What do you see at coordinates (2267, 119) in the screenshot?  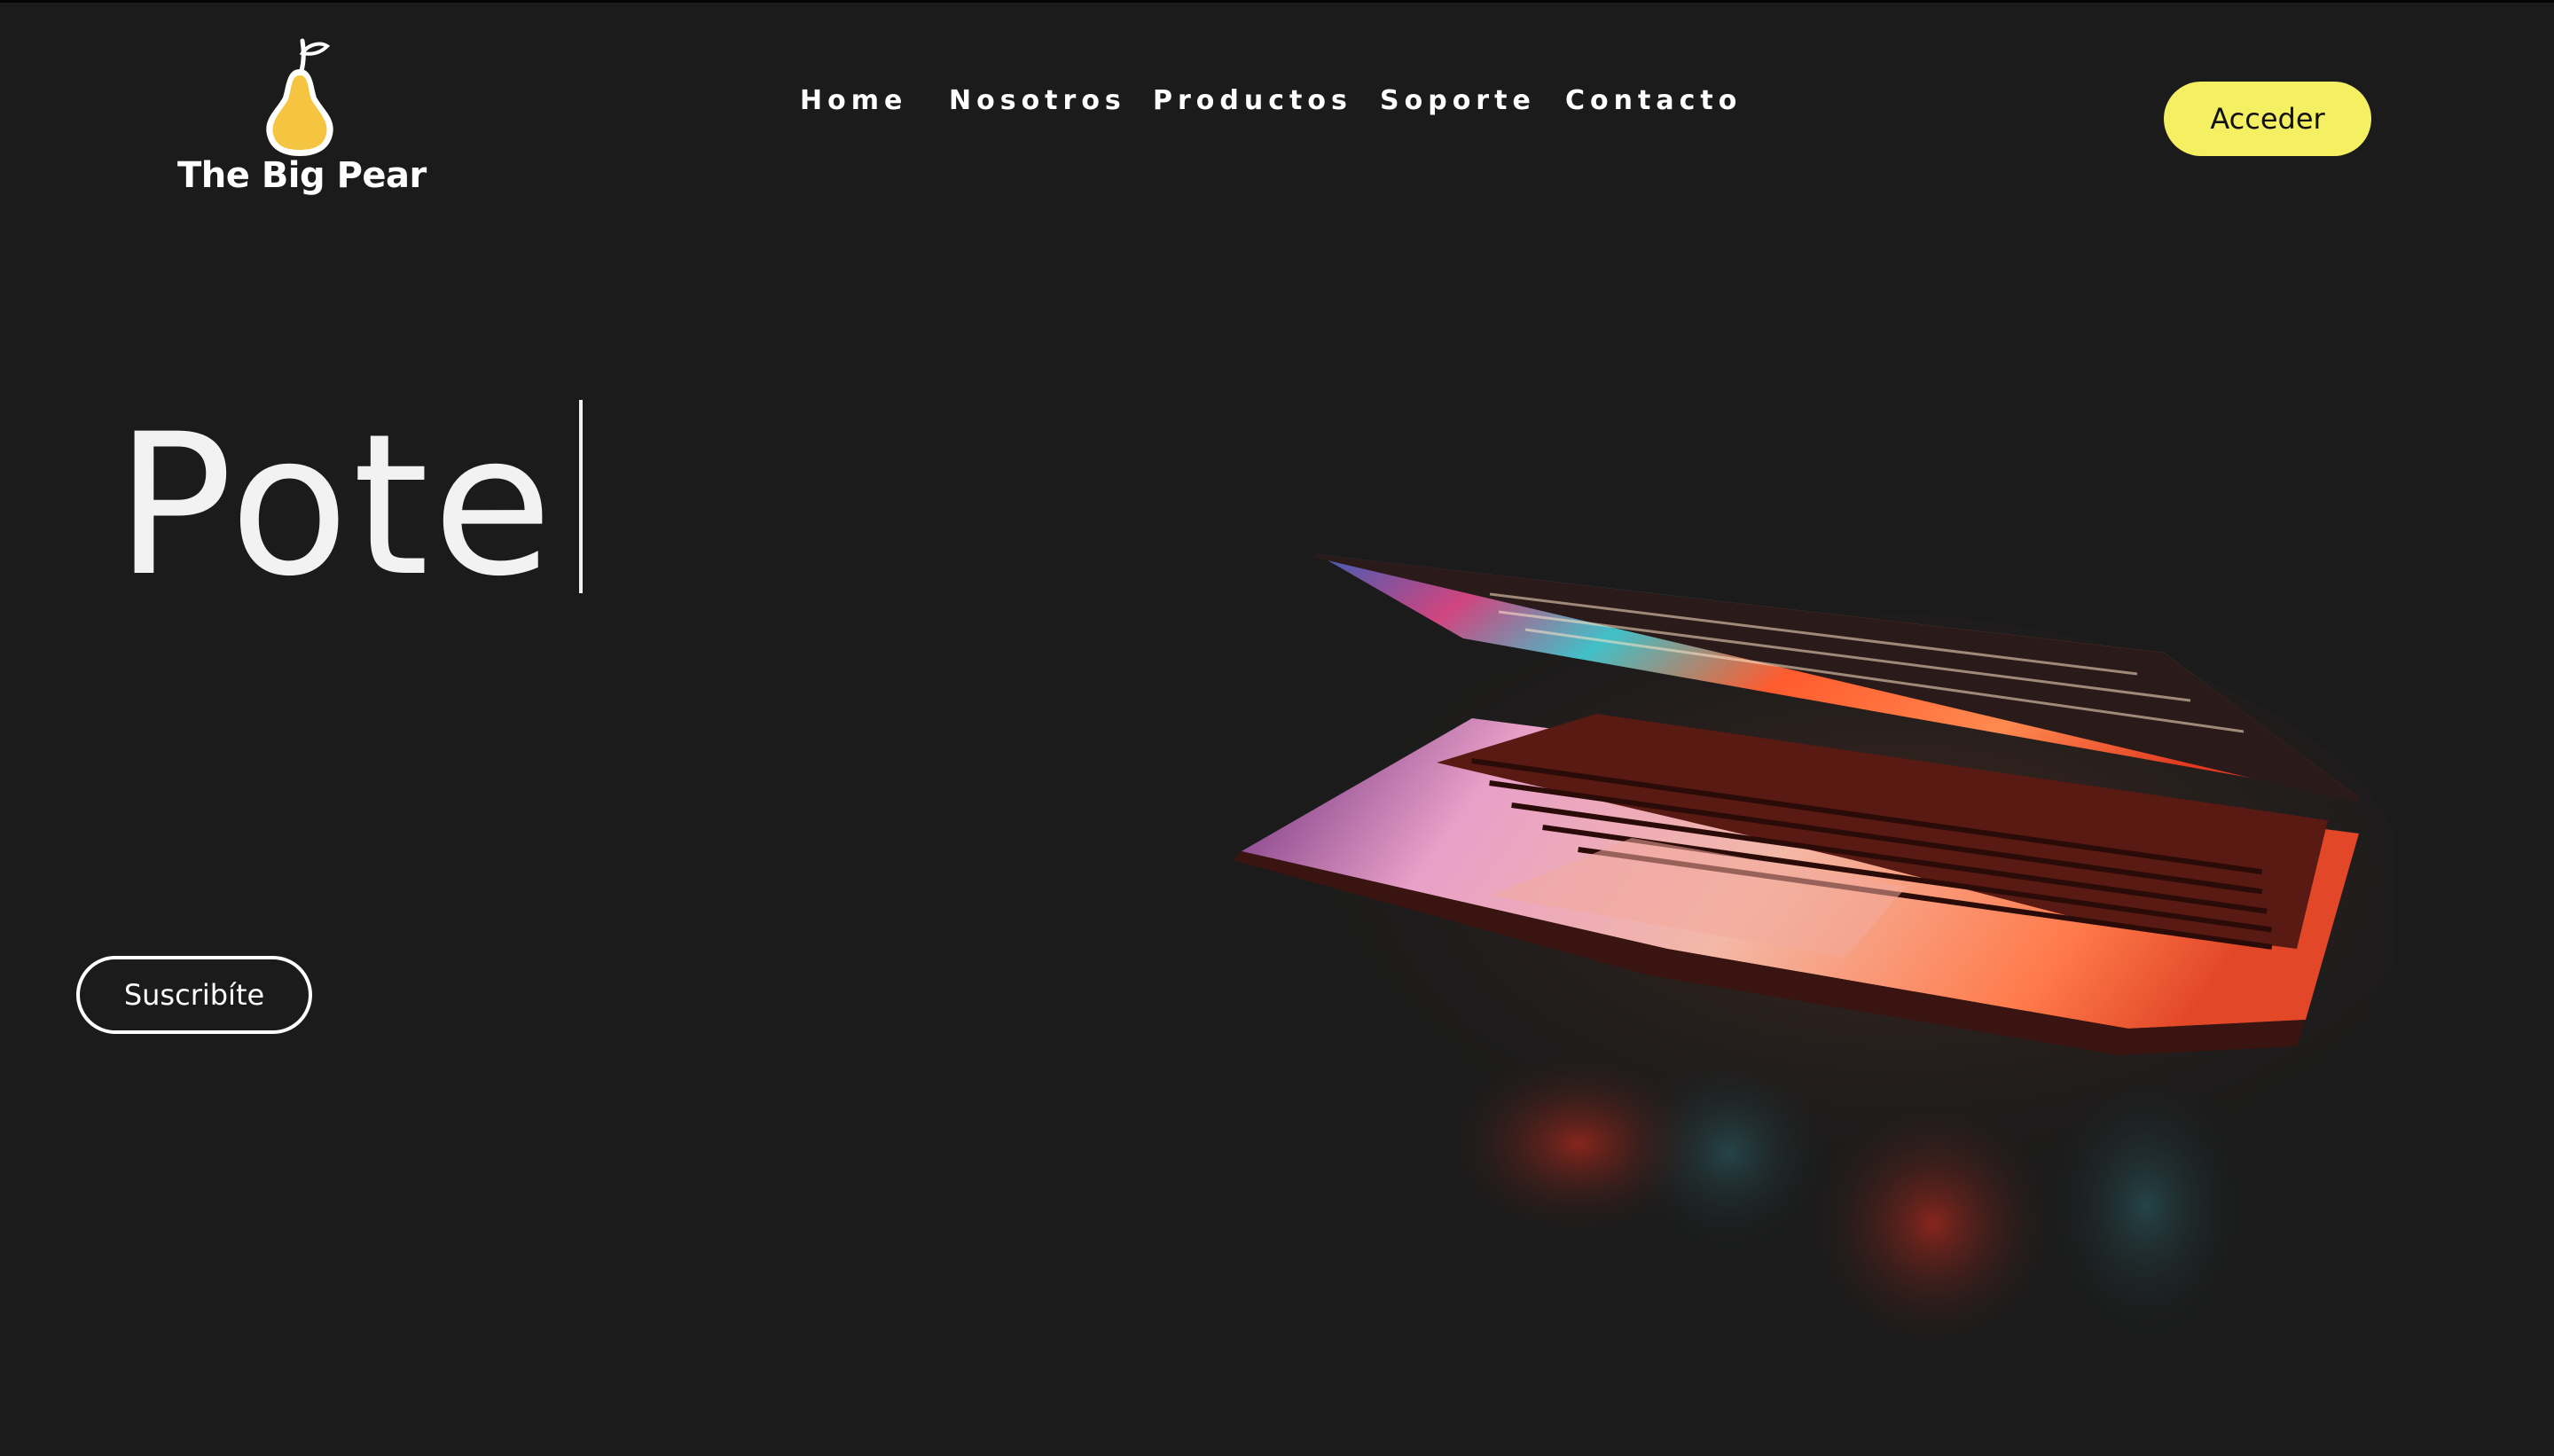 I see `login-button: Acceder` at bounding box center [2267, 119].